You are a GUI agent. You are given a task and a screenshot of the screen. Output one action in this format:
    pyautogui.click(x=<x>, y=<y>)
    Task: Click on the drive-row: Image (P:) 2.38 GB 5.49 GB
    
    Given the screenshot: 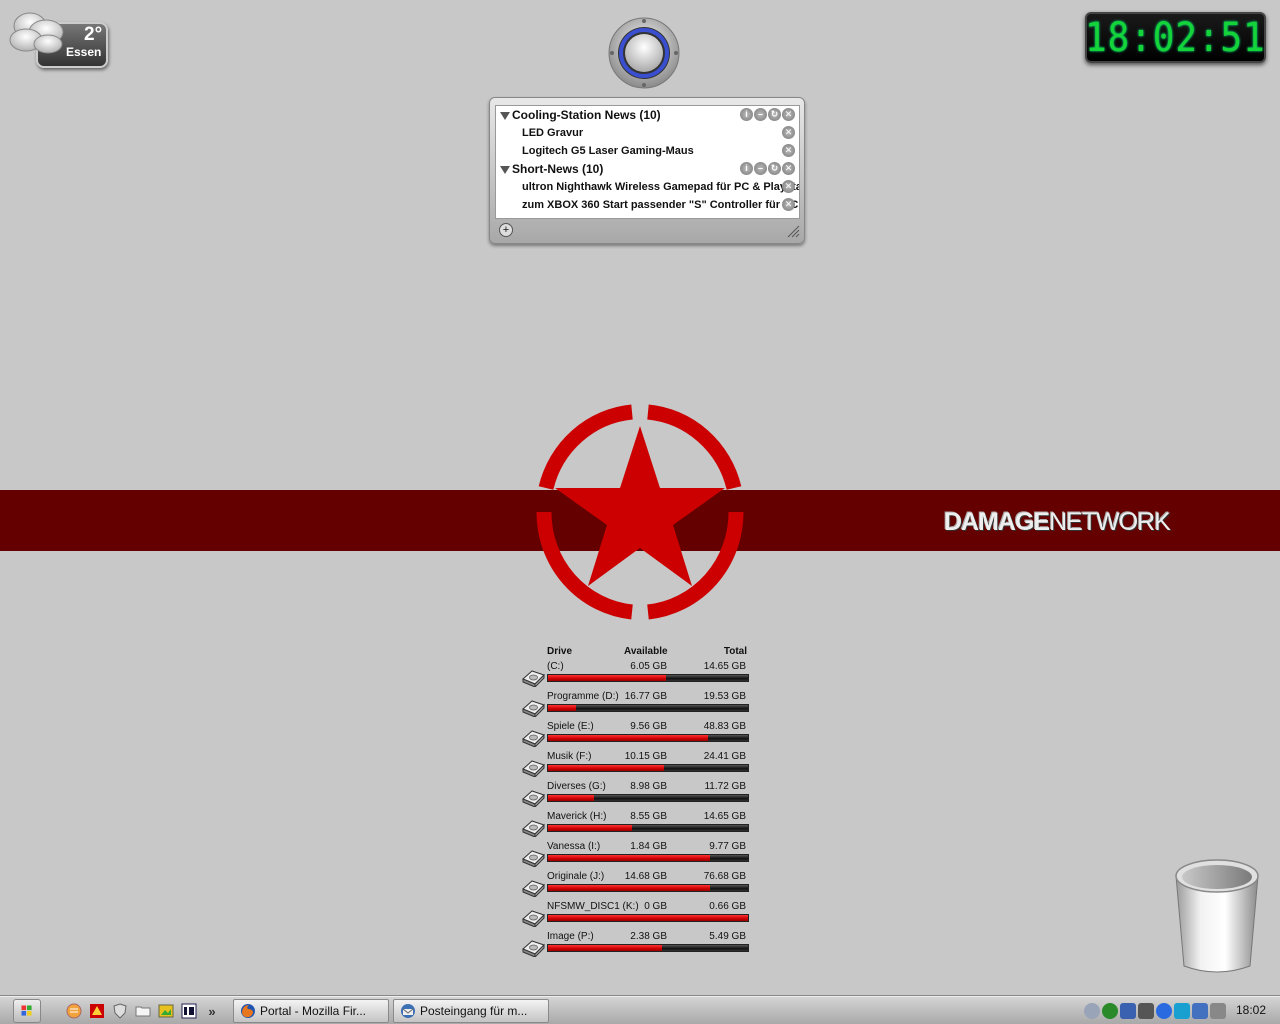 What is the action you would take?
    pyautogui.click(x=637, y=946)
    